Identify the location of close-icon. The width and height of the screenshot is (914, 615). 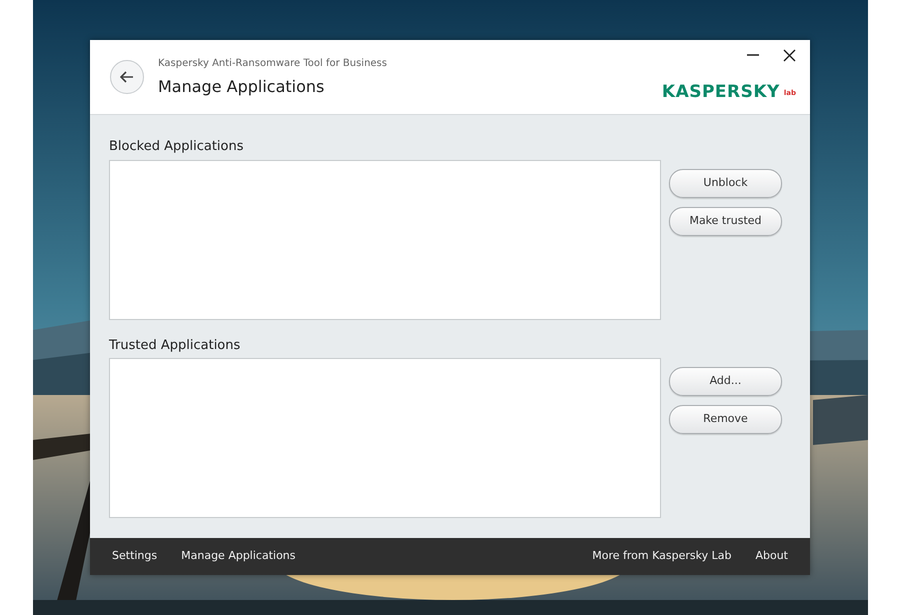
(789, 55).